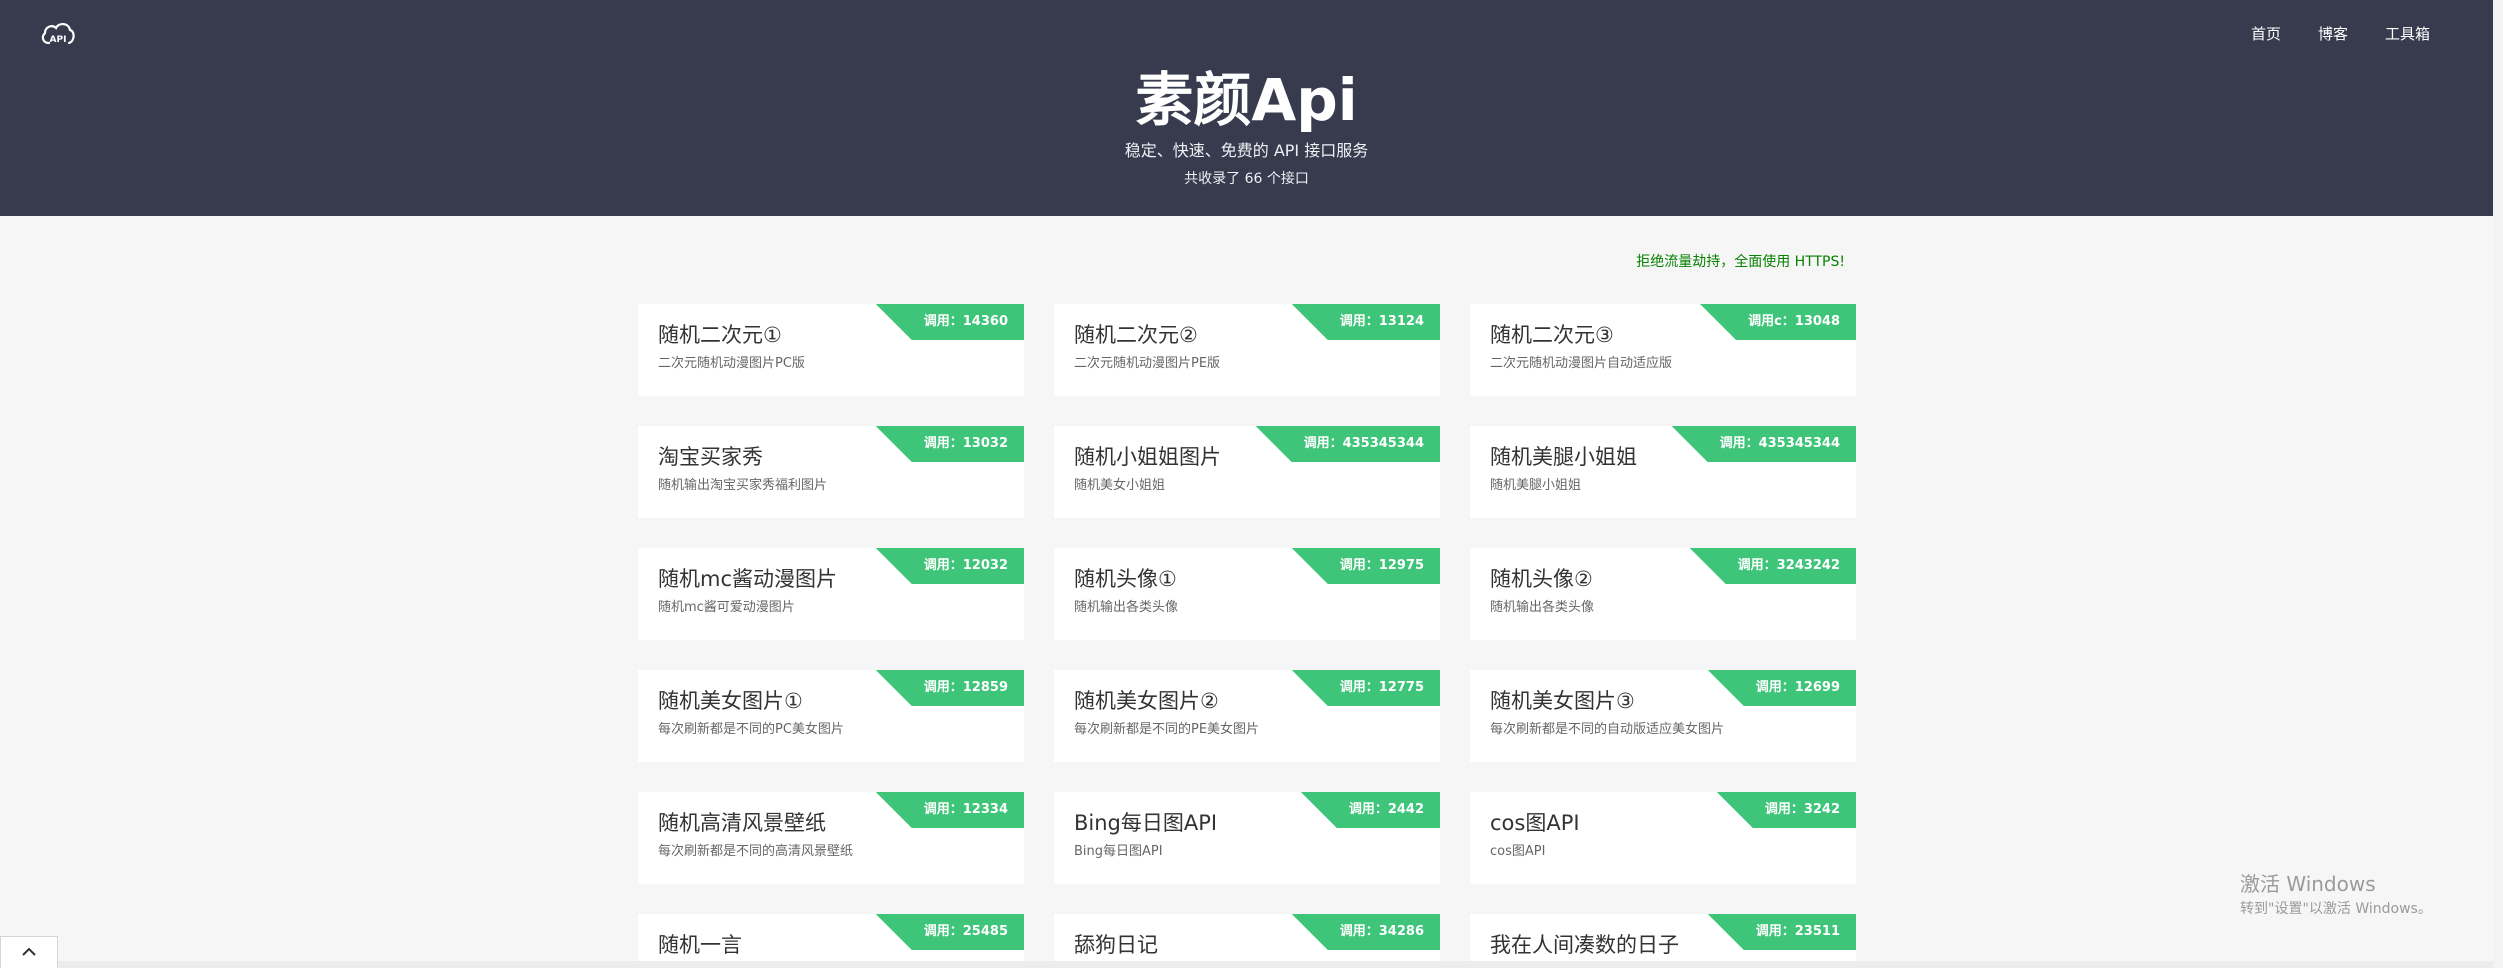 This screenshot has width=2503, height=968. What do you see at coordinates (1781, 688) in the screenshot?
I see `api-call-count-badge: 调用：12699` at bounding box center [1781, 688].